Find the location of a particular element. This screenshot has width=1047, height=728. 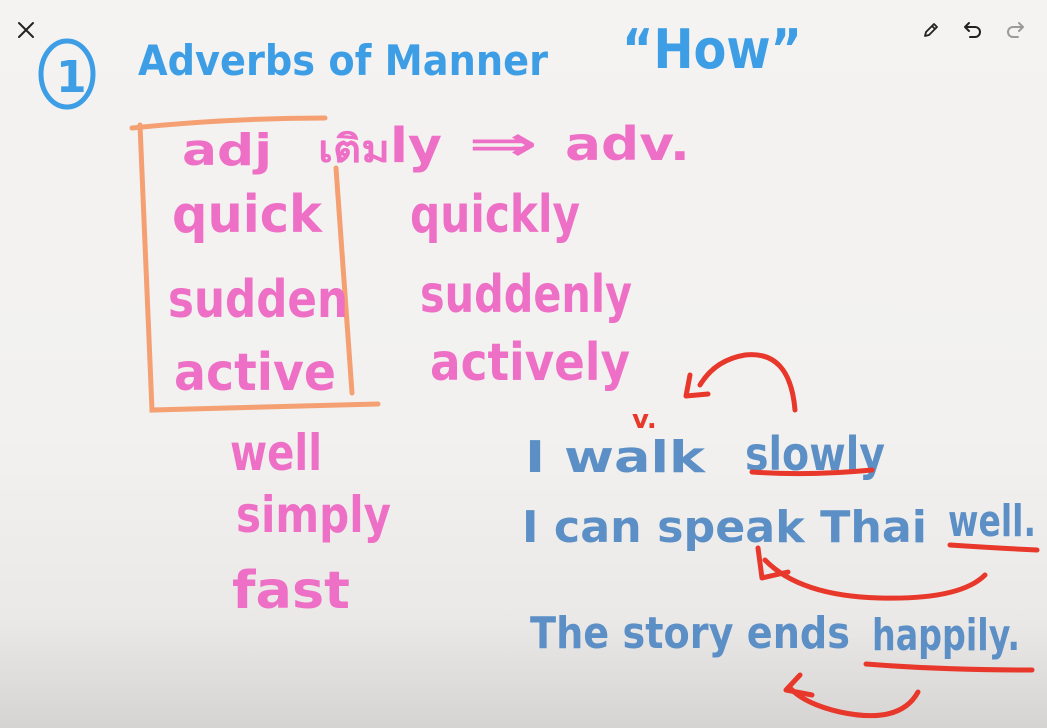

underline-happily is located at coordinates (949, 667).